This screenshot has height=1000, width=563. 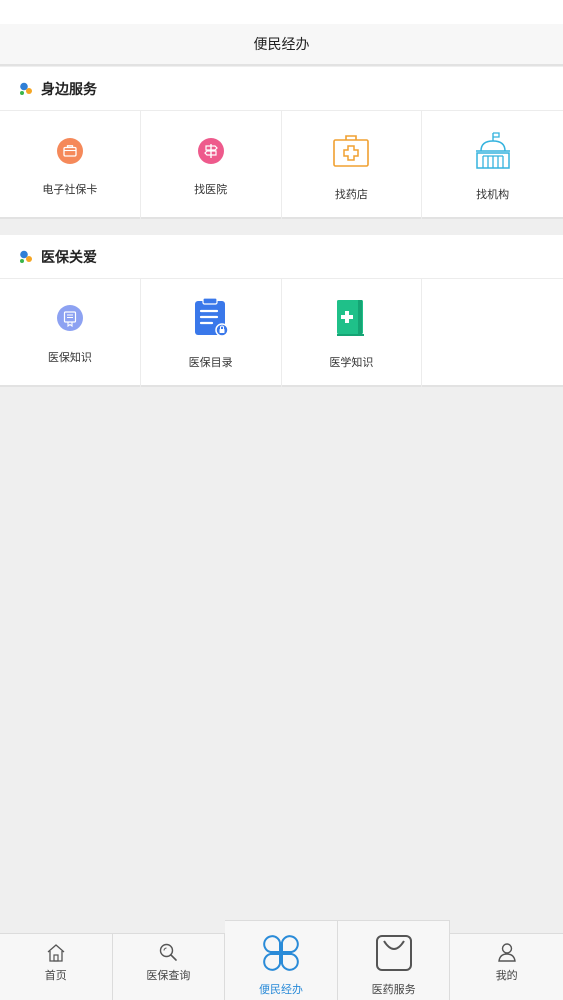 I want to click on section-header-nearby-services: 身边服务, so click(x=281, y=89).